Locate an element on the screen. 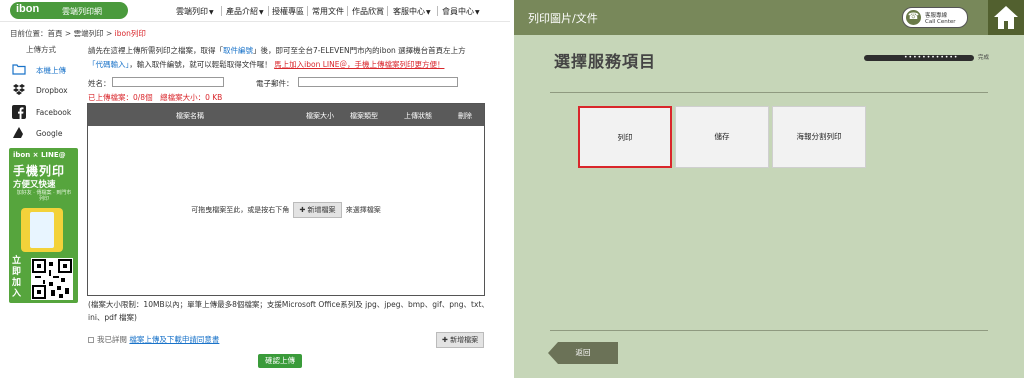 The image size is (1024, 378). qr-code-icon is located at coordinates (52, 279).